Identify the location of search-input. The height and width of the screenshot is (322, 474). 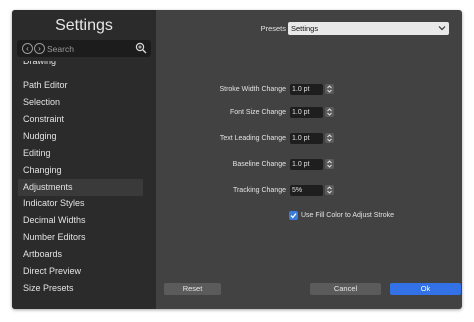
(87, 48).